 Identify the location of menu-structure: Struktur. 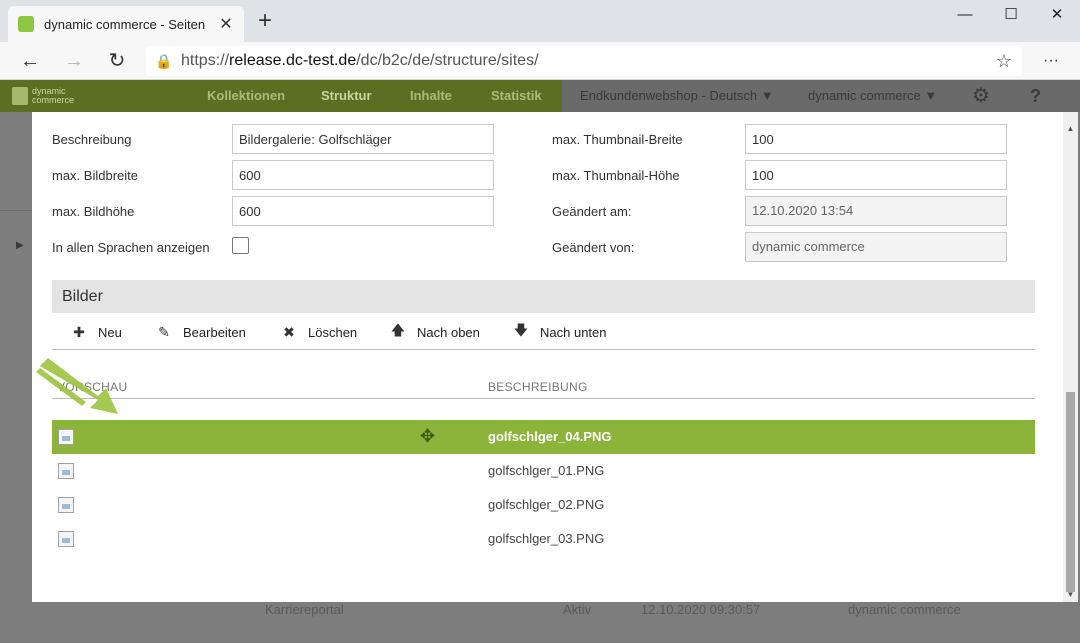
(346, 96).